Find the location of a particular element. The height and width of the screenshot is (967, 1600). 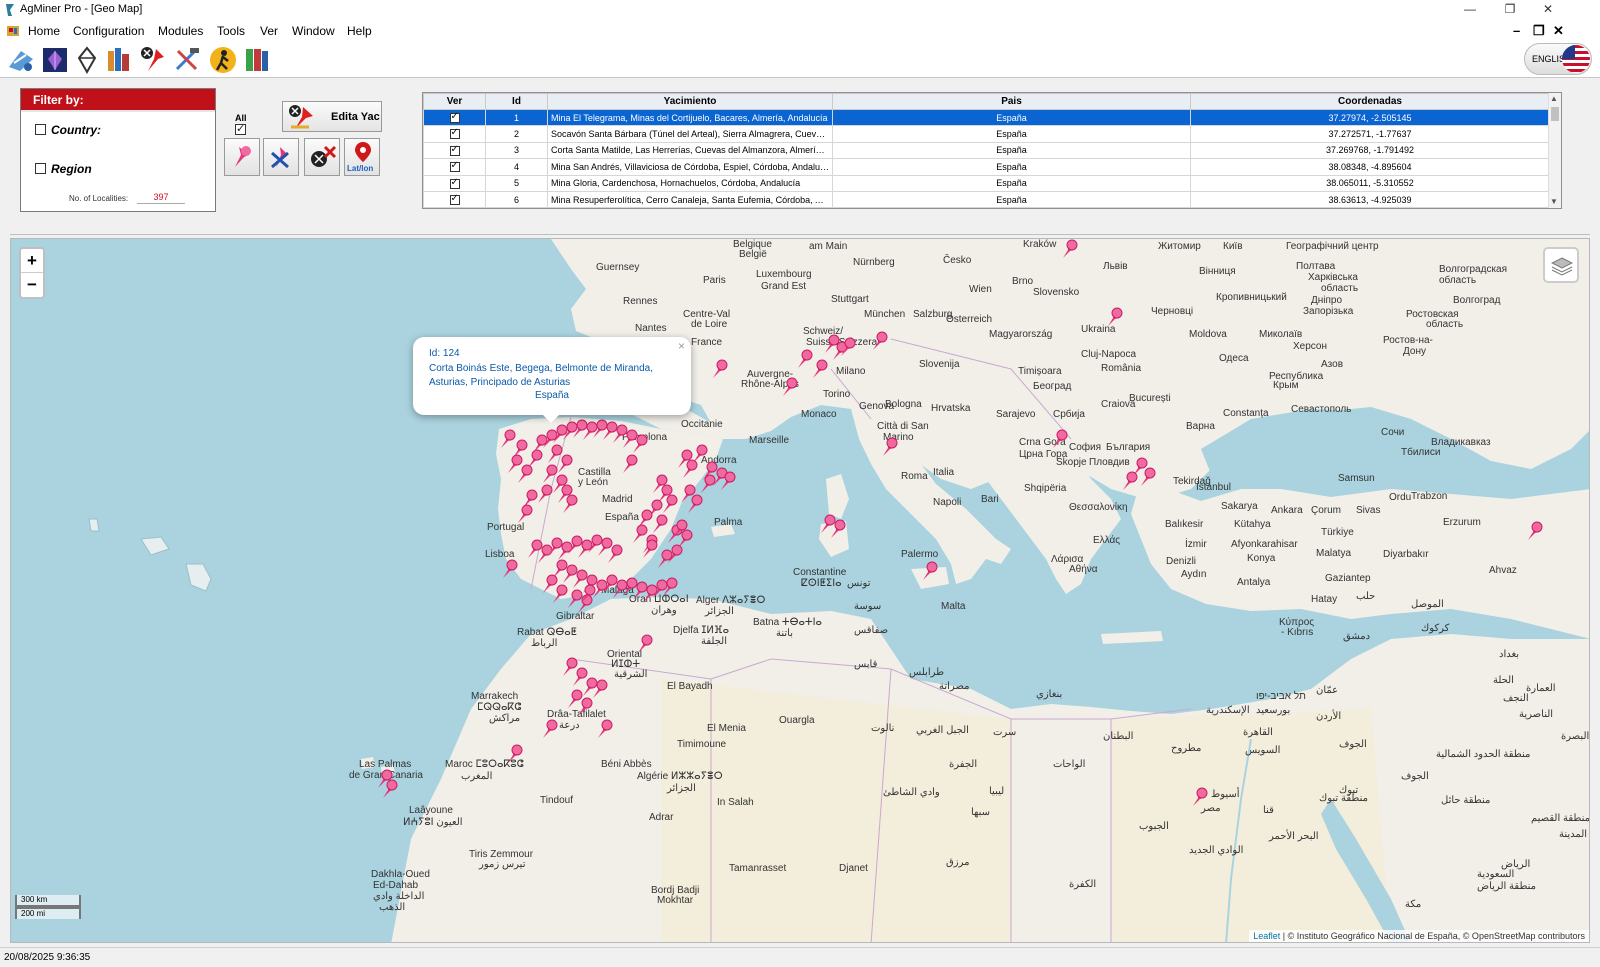

zoom-out-button: − is located at coordinates (32, 285).